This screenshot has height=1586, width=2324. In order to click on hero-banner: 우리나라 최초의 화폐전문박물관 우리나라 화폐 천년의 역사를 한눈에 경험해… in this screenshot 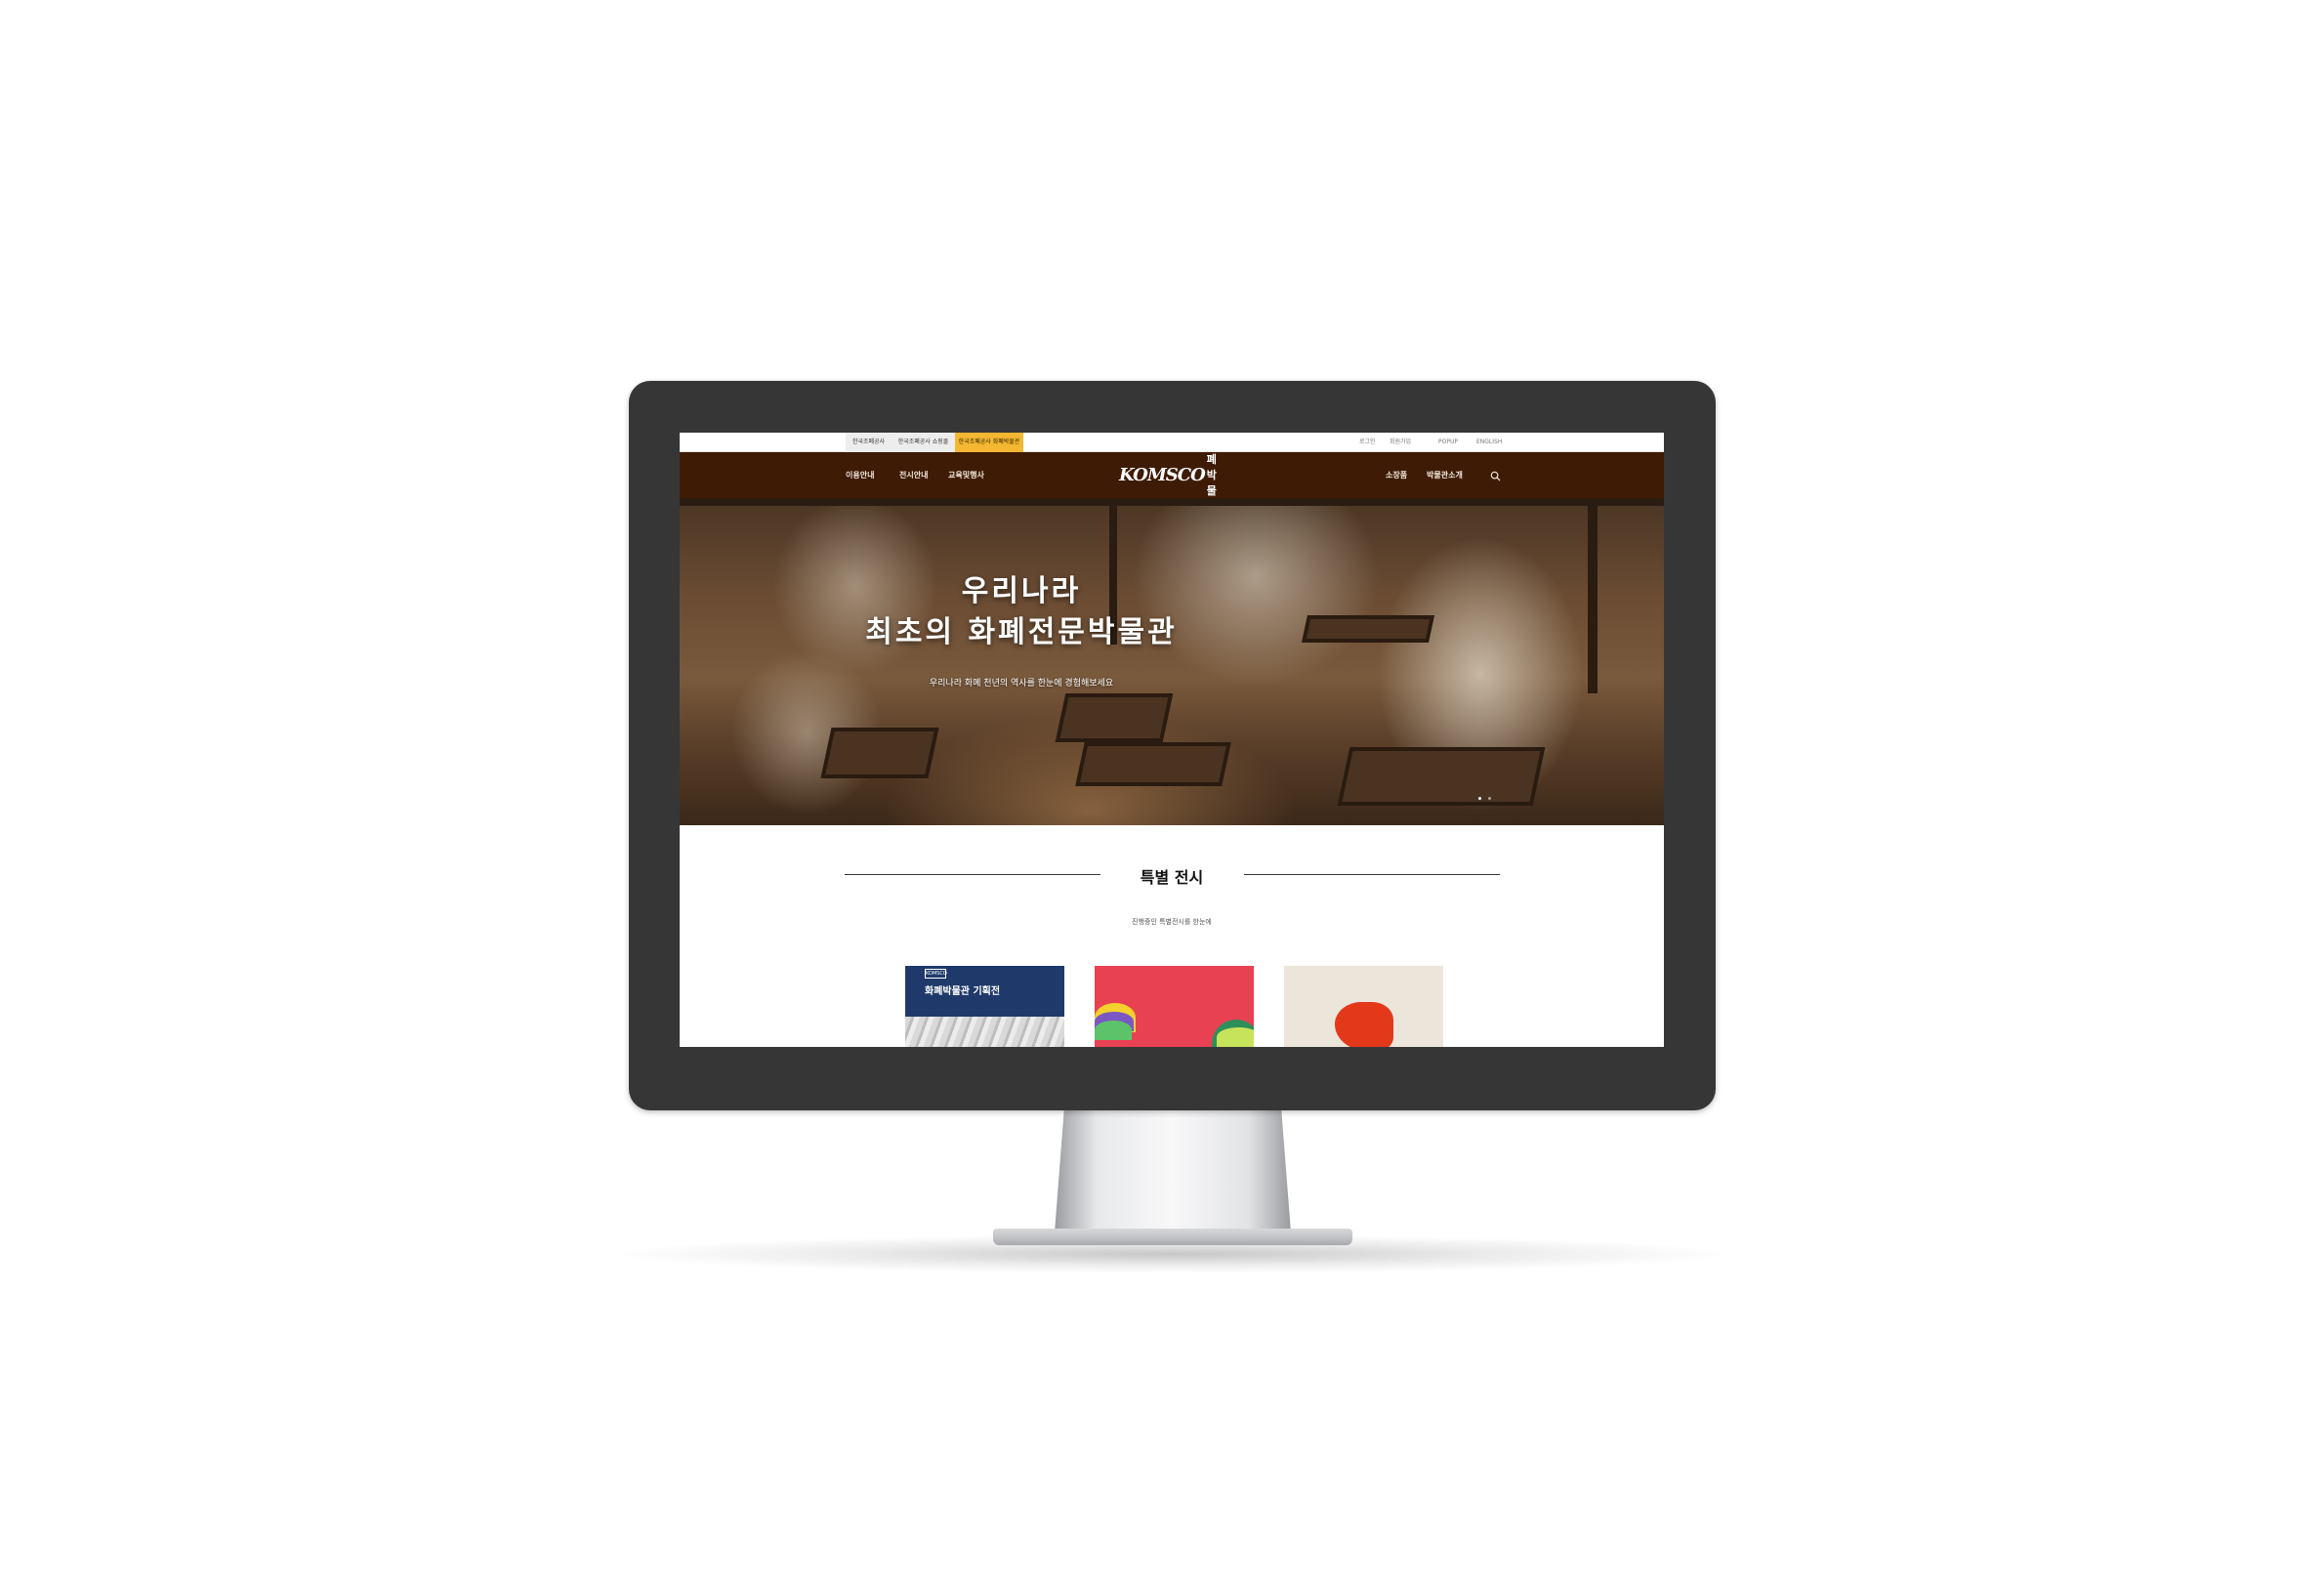, I will do `click(1172, 661)`.